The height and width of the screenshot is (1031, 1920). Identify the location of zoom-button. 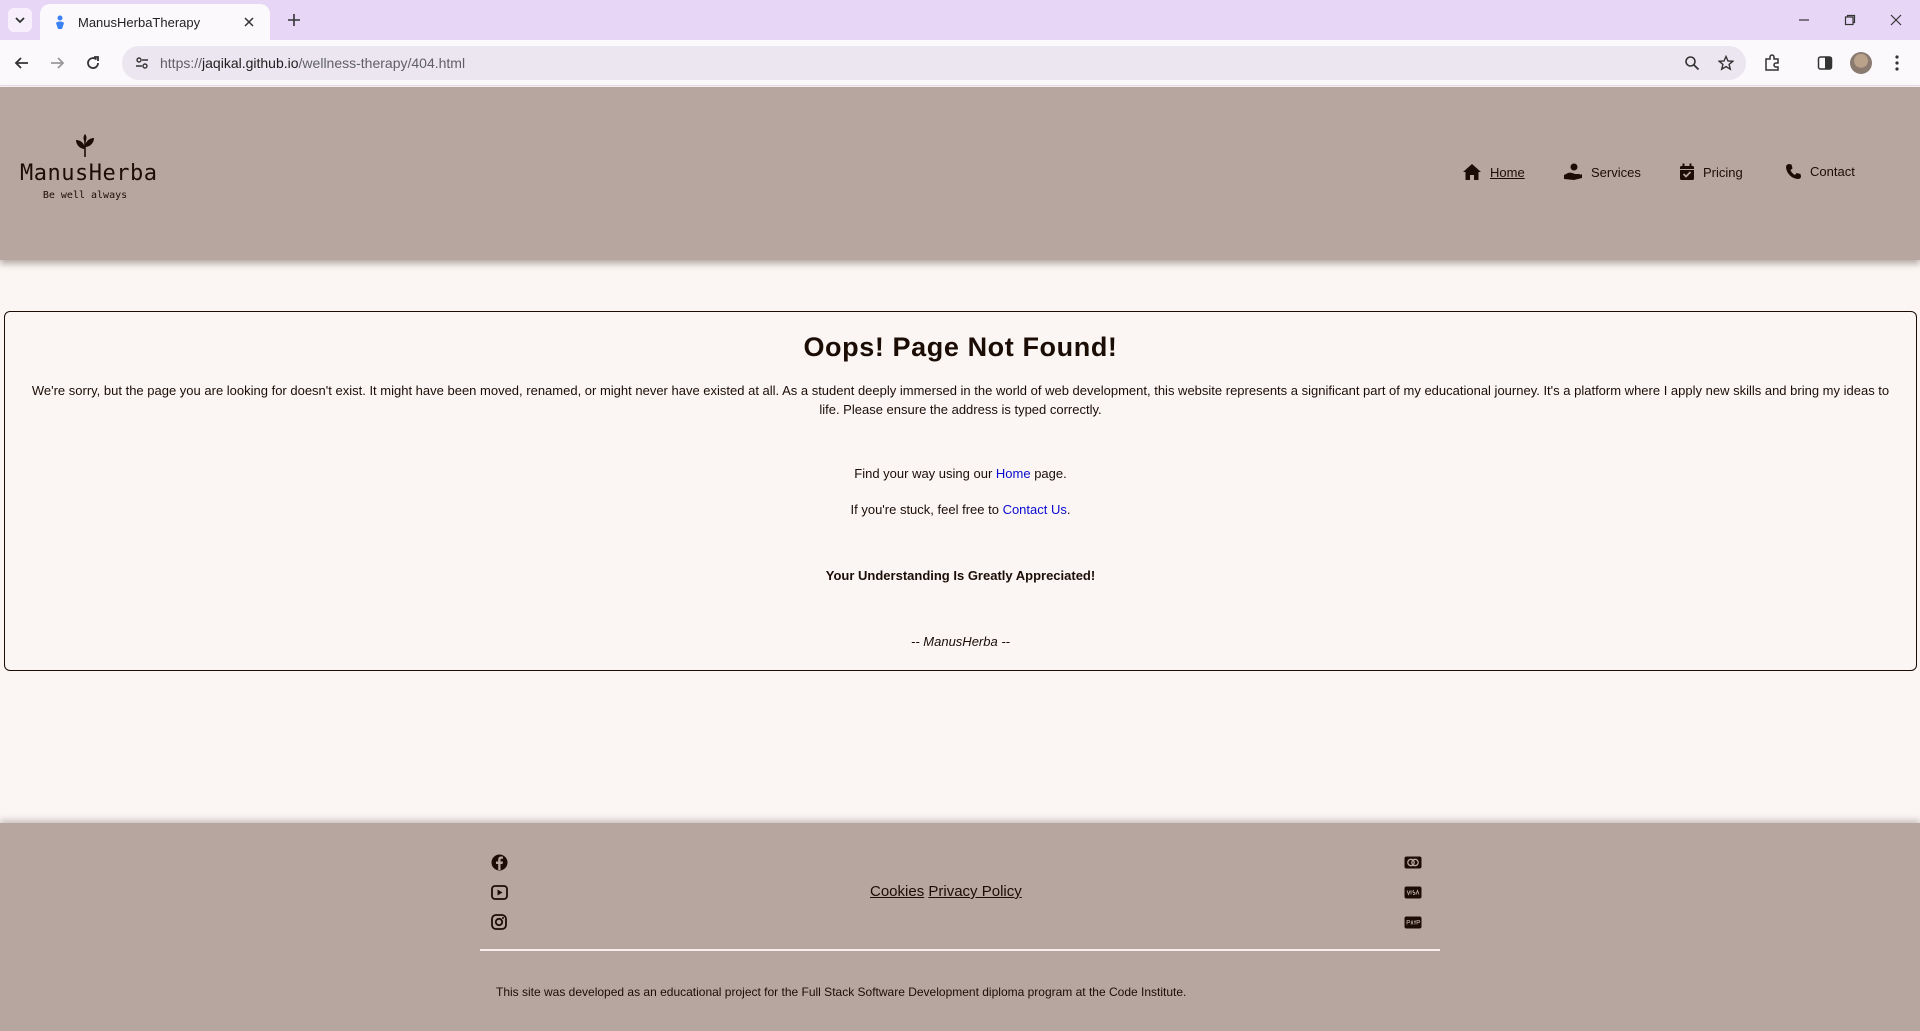
(1692, 63).